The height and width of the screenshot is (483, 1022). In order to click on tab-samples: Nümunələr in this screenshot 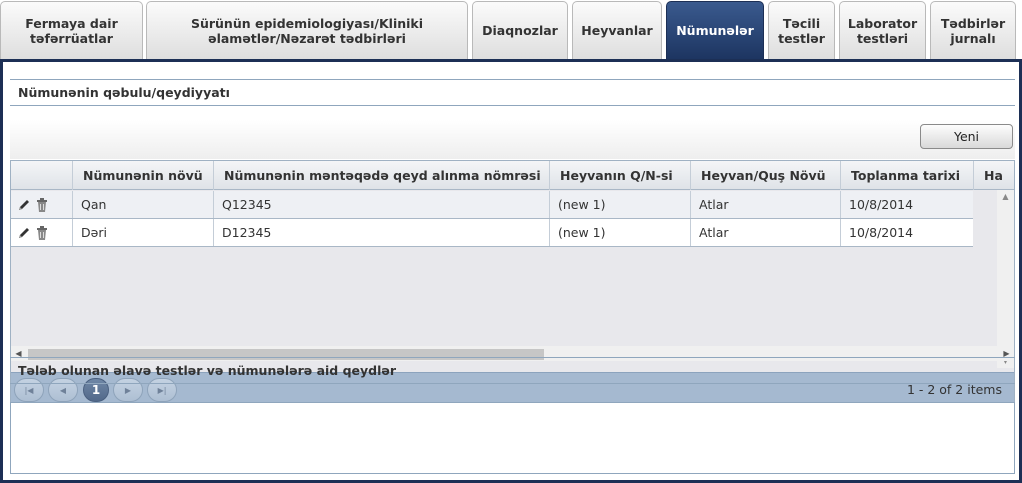, I will do `click(715, 30)`.